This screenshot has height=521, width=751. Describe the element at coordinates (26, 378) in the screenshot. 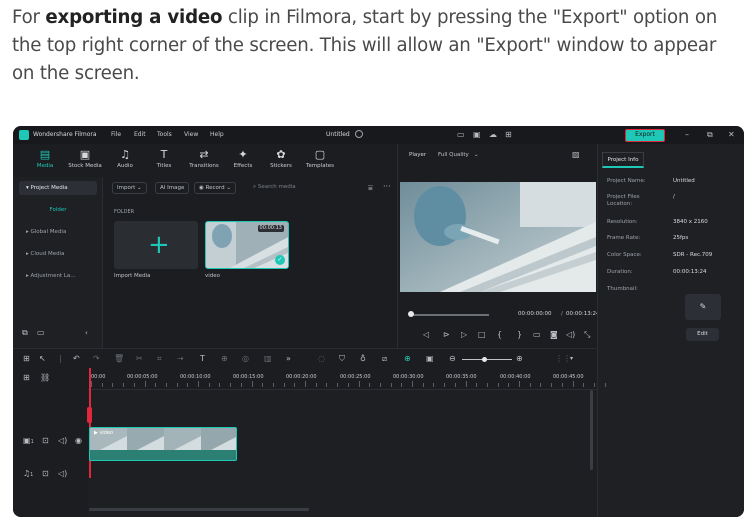

I see `add-track-icon: ⊞` at that location.